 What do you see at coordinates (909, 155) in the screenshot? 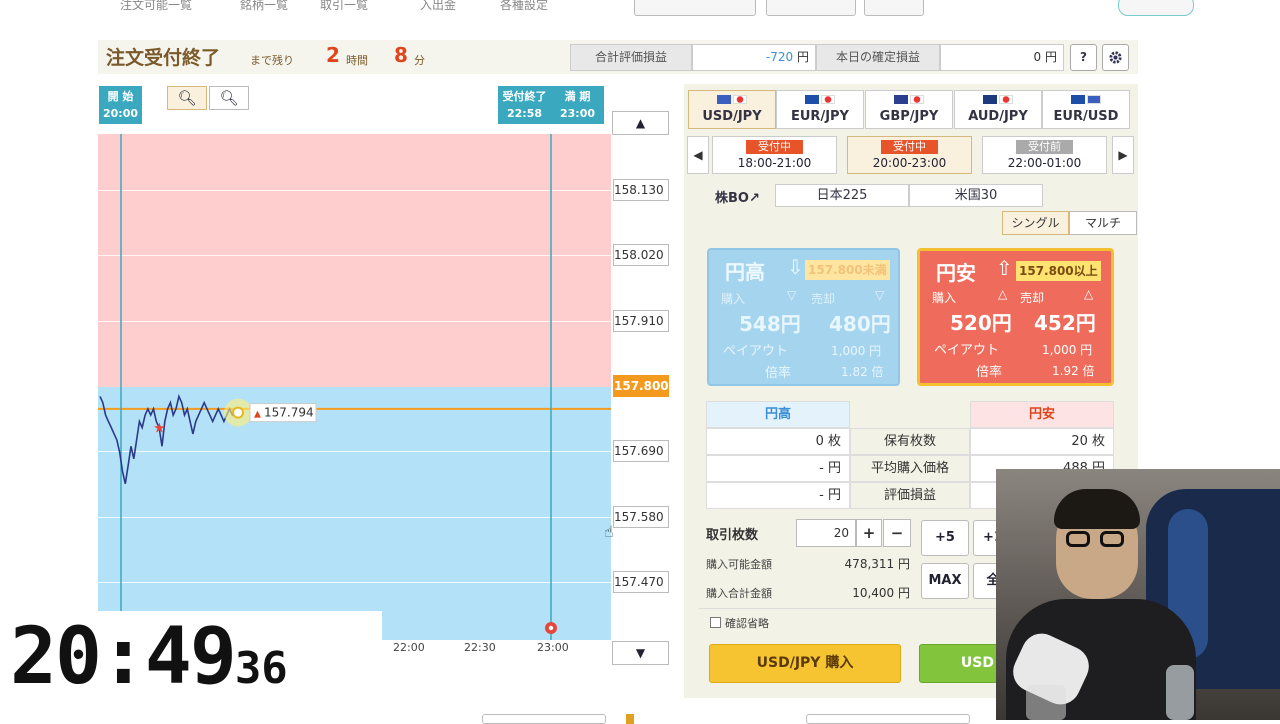
I see `time-slot: 受付中 20:00-23:00` at bounding box center [909, 155].